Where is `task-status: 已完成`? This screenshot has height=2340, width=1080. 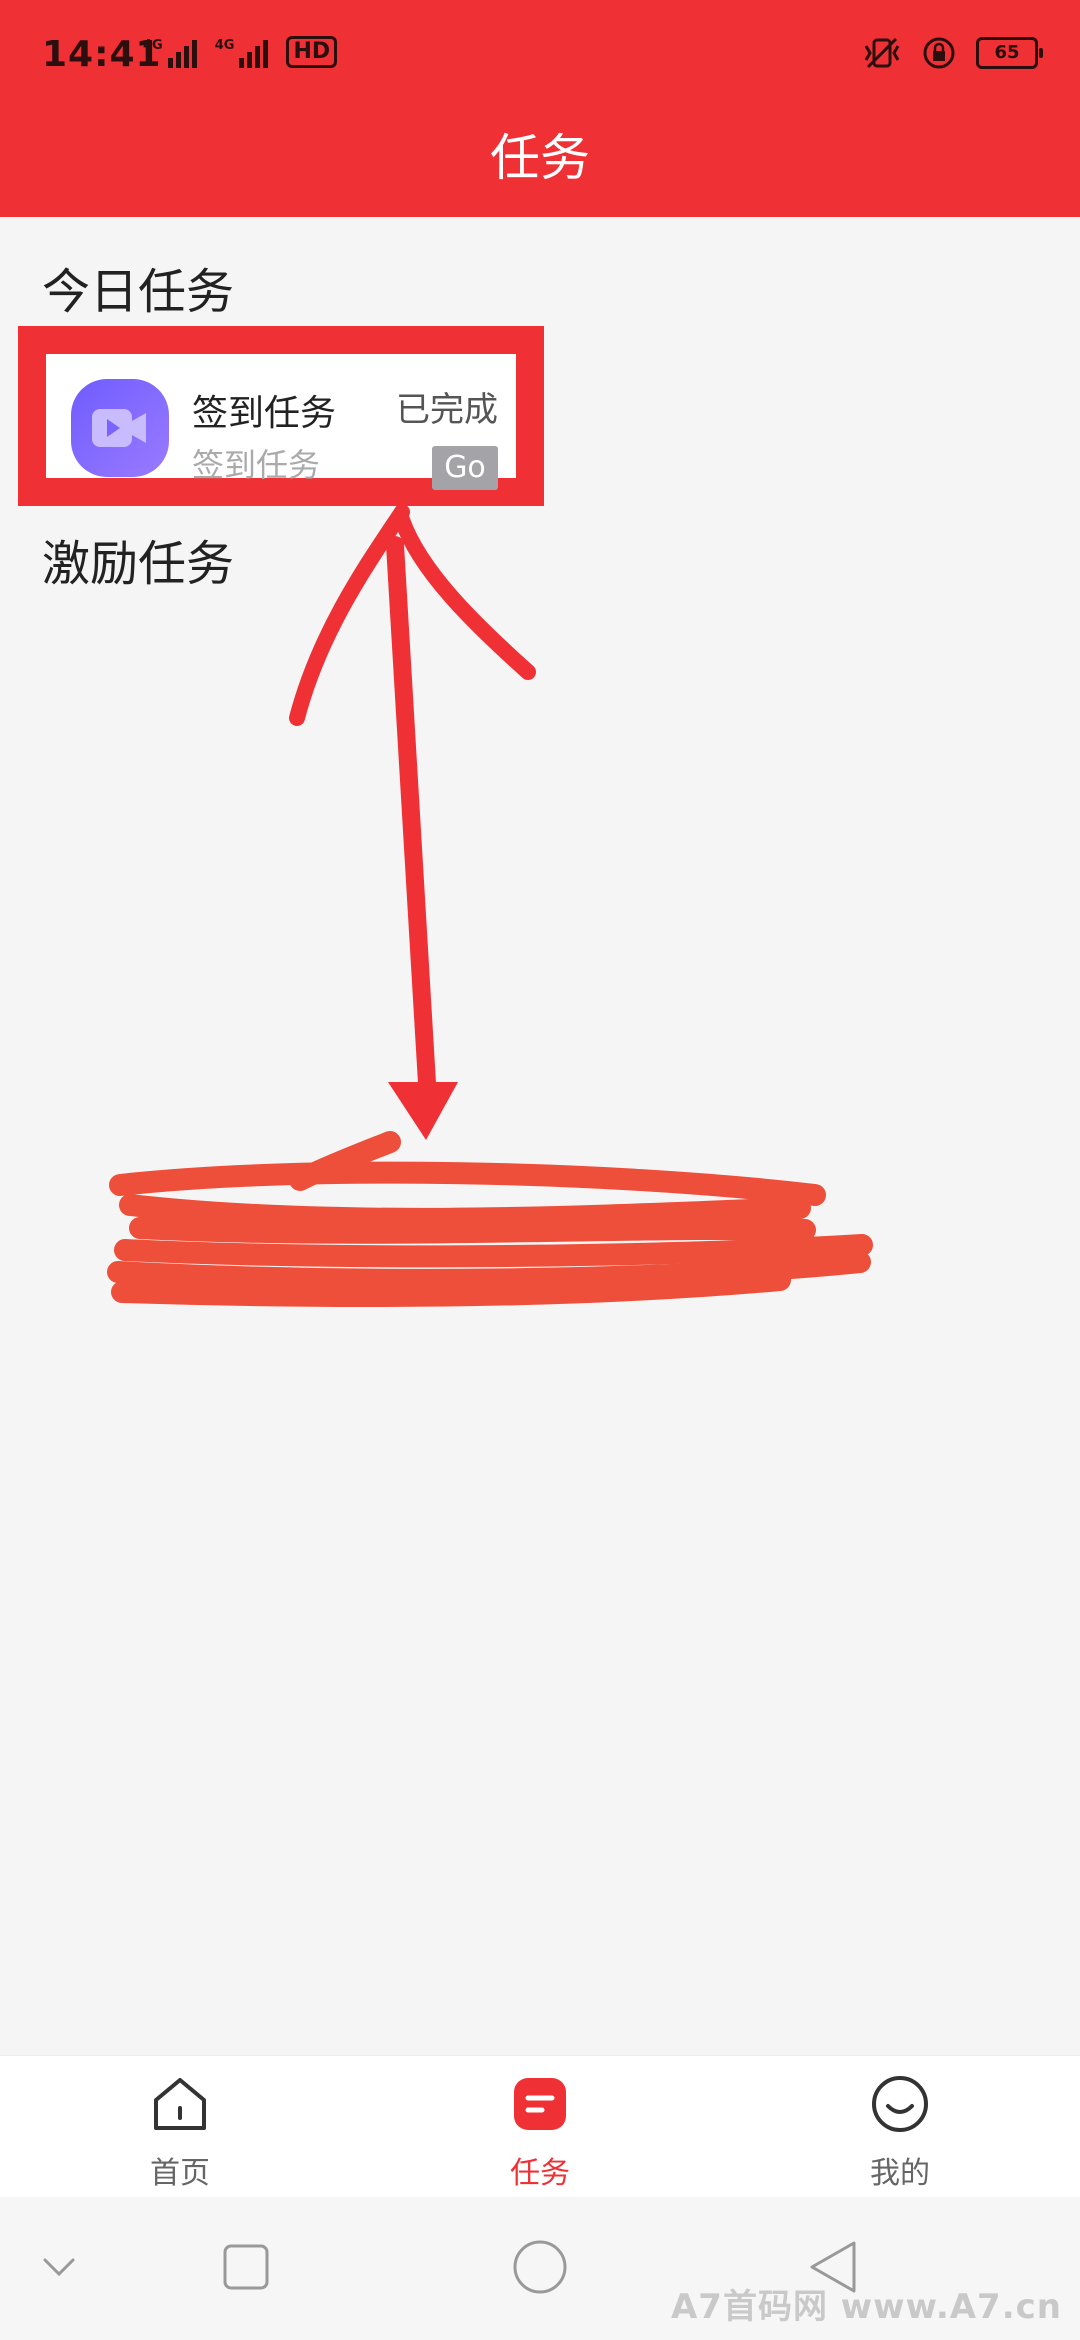 task-status: 已完成 is located at coordinates (447, 410).